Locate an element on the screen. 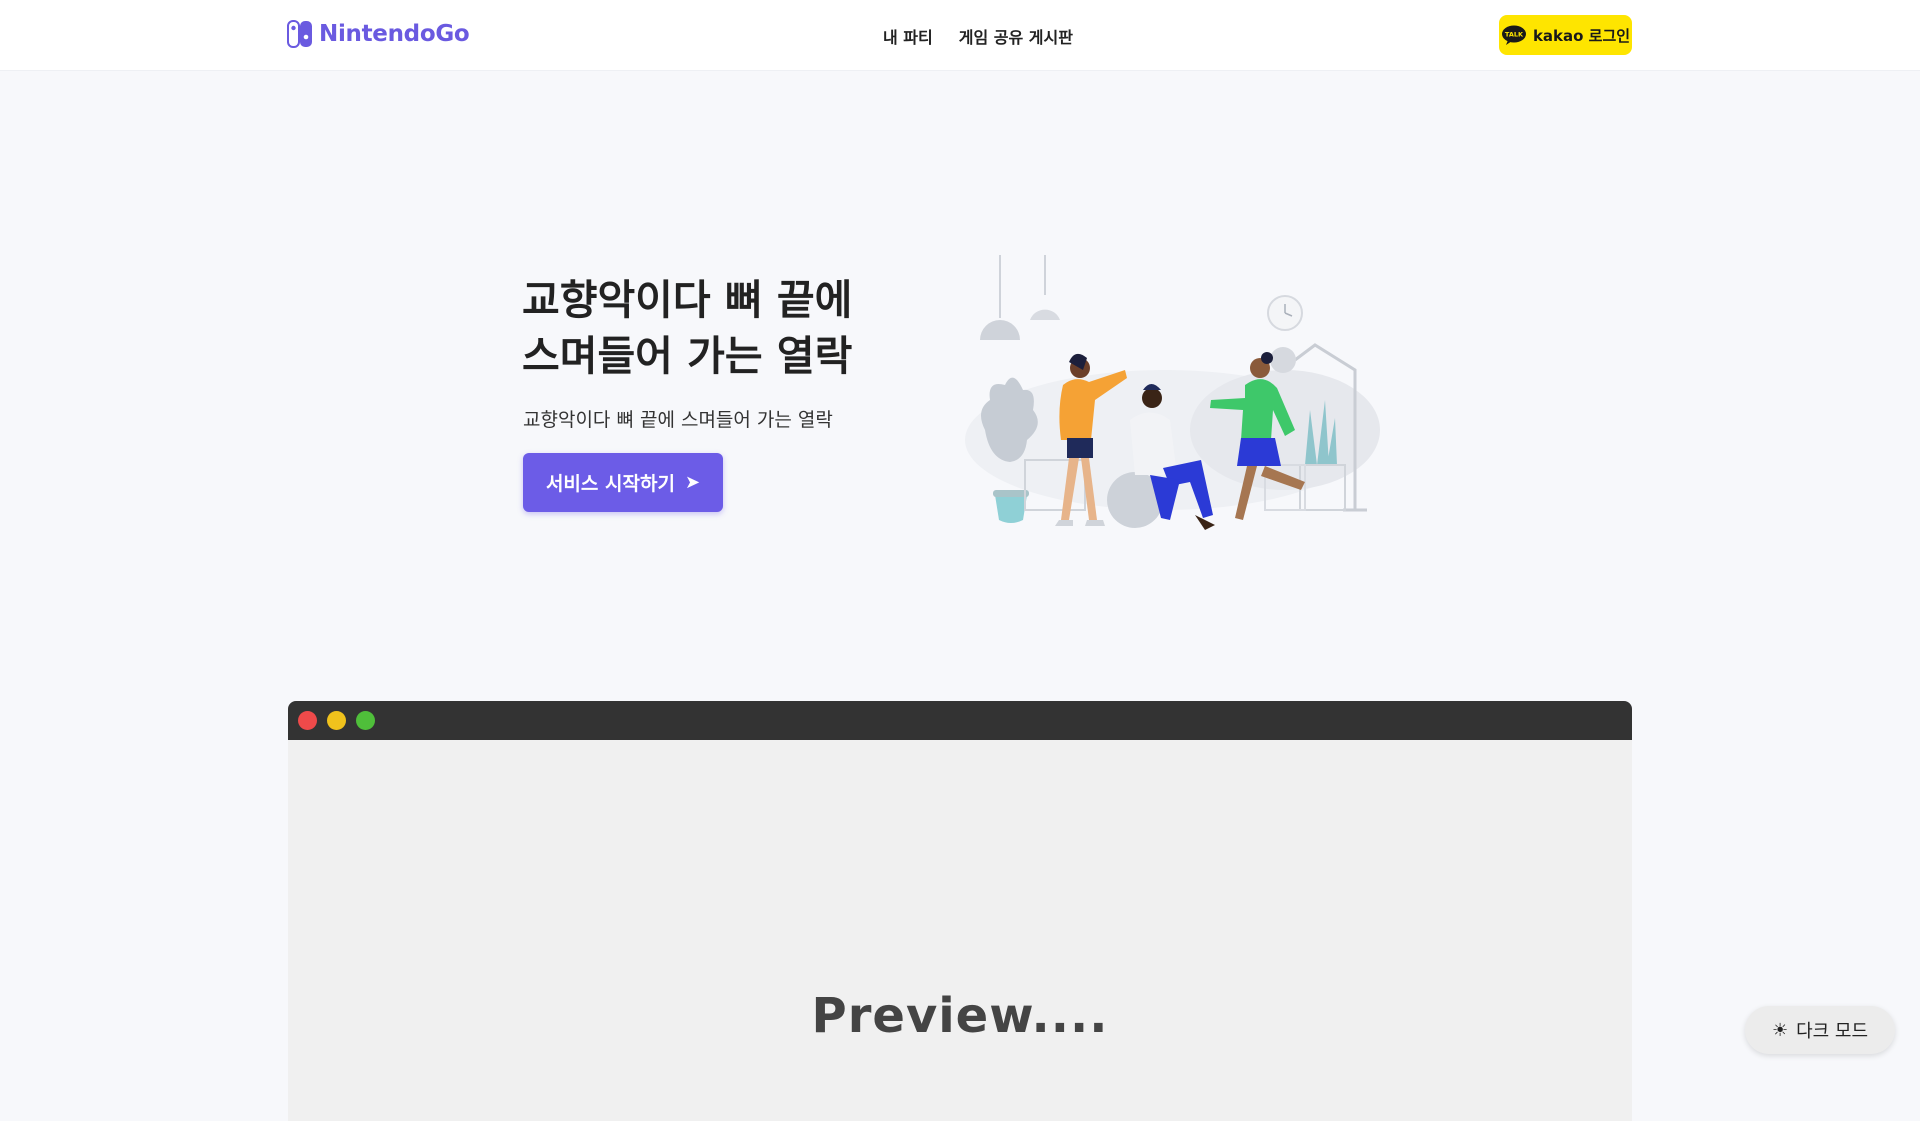 Image resolution: width=1920 pixels, height=1121 pixels. svg-text: TALK is located at coordinates (1514, 35).